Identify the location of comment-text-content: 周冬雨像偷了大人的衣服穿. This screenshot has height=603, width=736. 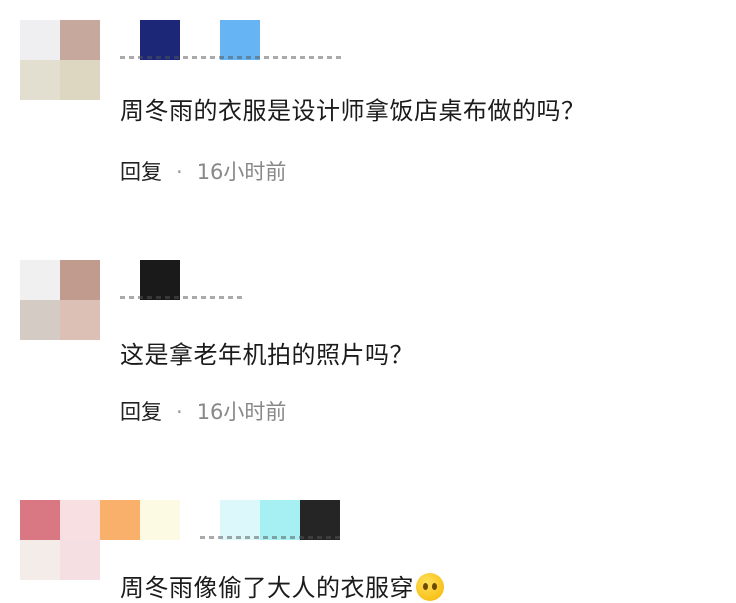
(267, 588).